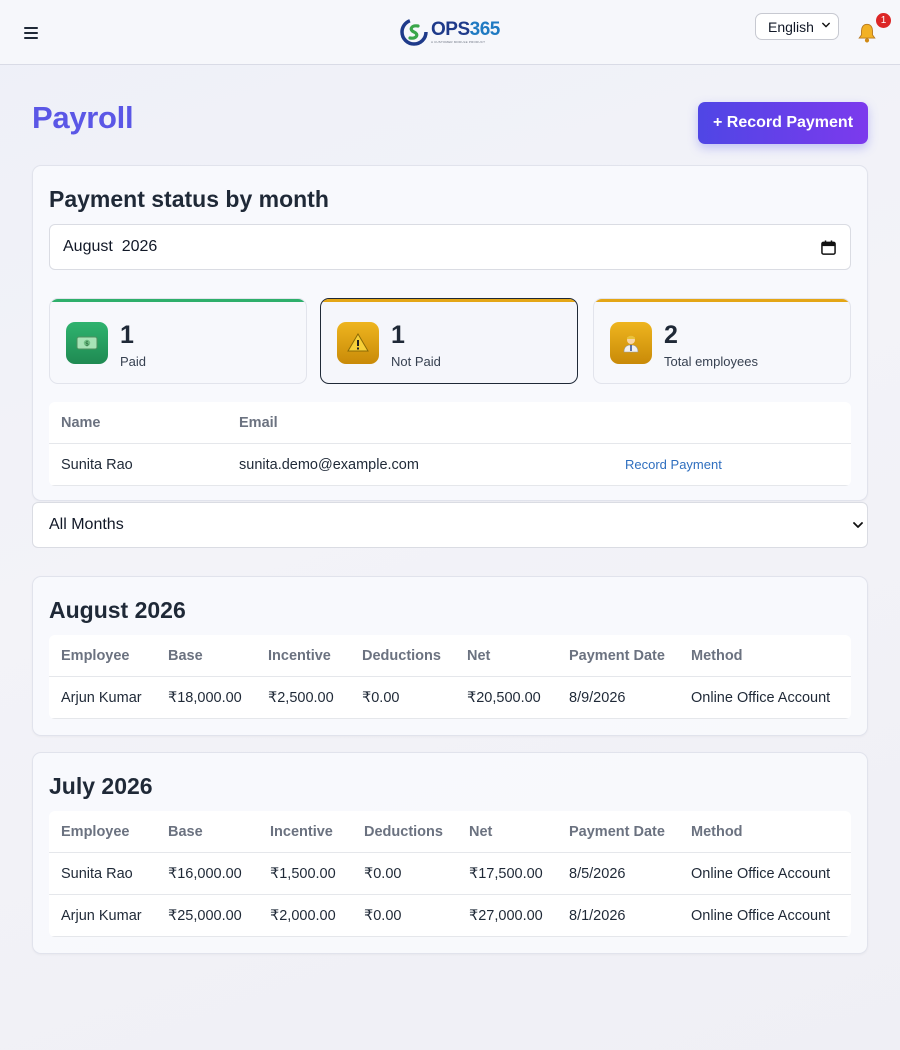 This screenshot has height=1050, width=900. I want to click on language-value: English, so click(791, 26).